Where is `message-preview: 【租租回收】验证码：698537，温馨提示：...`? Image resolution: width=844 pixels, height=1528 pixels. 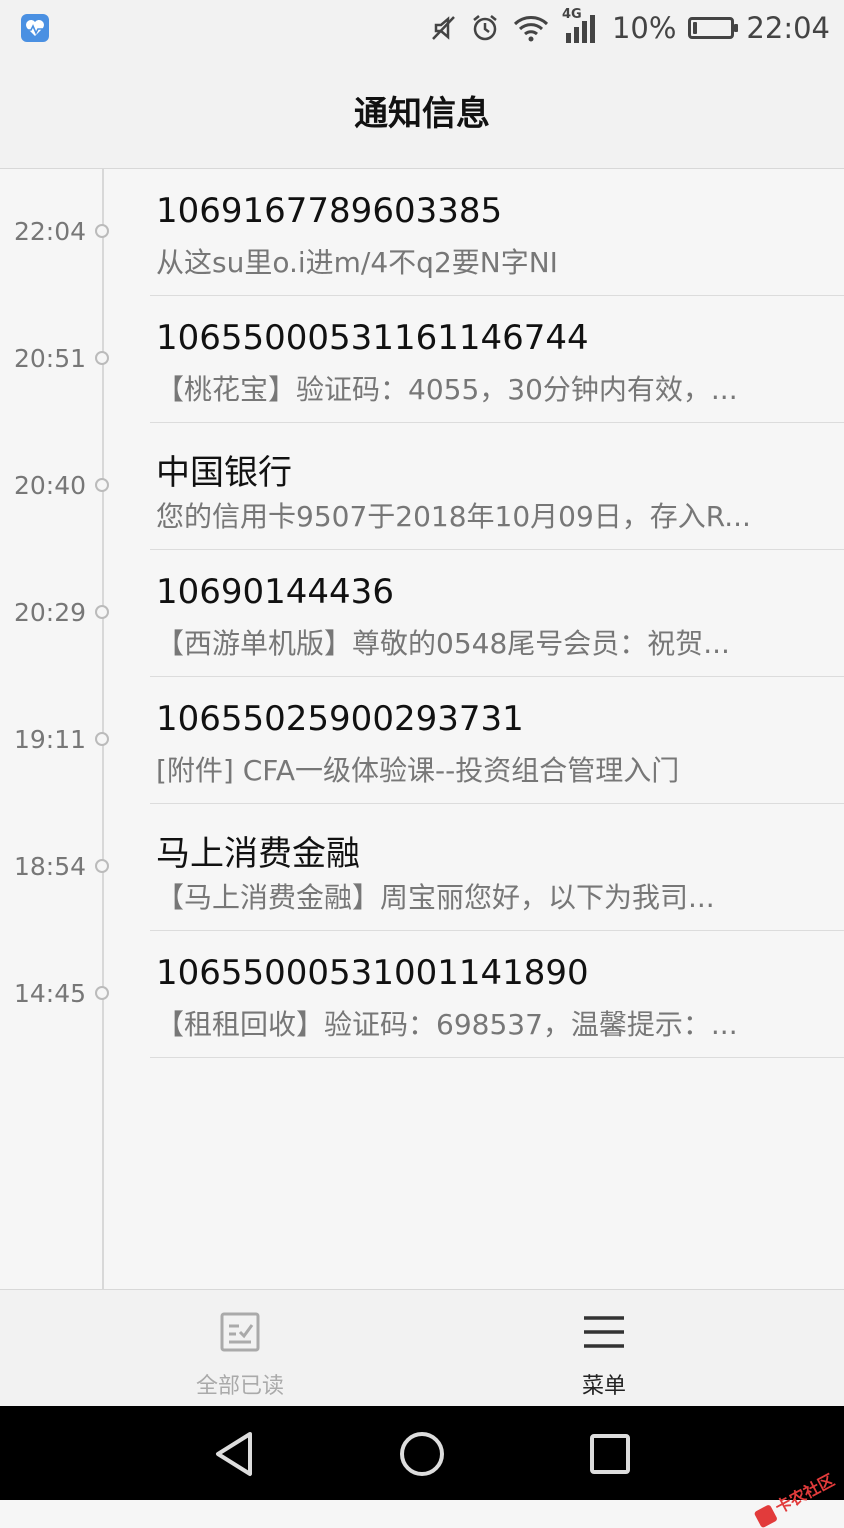 message-preview: 【租租回收】验证码：698537，温馨提示：... is located at coordinates (447, 1024).